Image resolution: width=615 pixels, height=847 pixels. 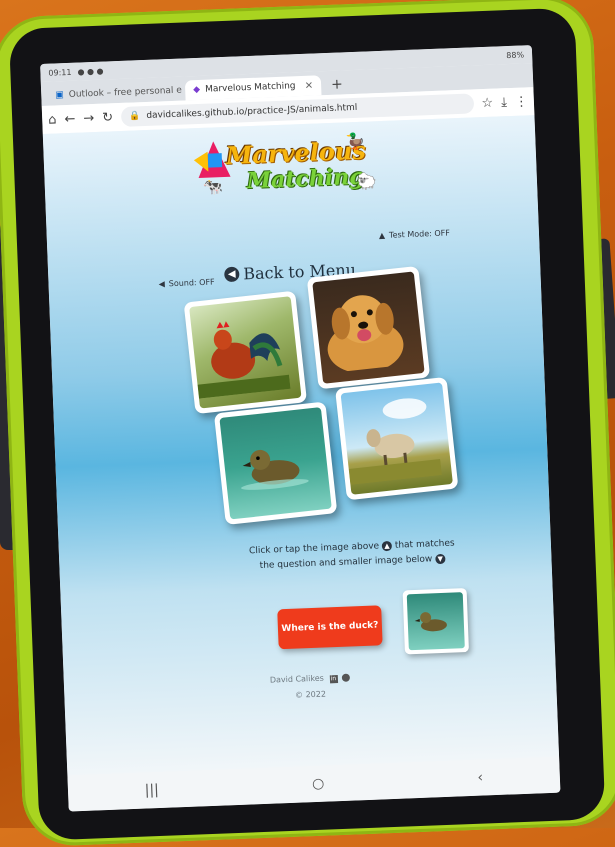 I want to click on sound-label: Sound: OFF, so click(x=191, y=283).